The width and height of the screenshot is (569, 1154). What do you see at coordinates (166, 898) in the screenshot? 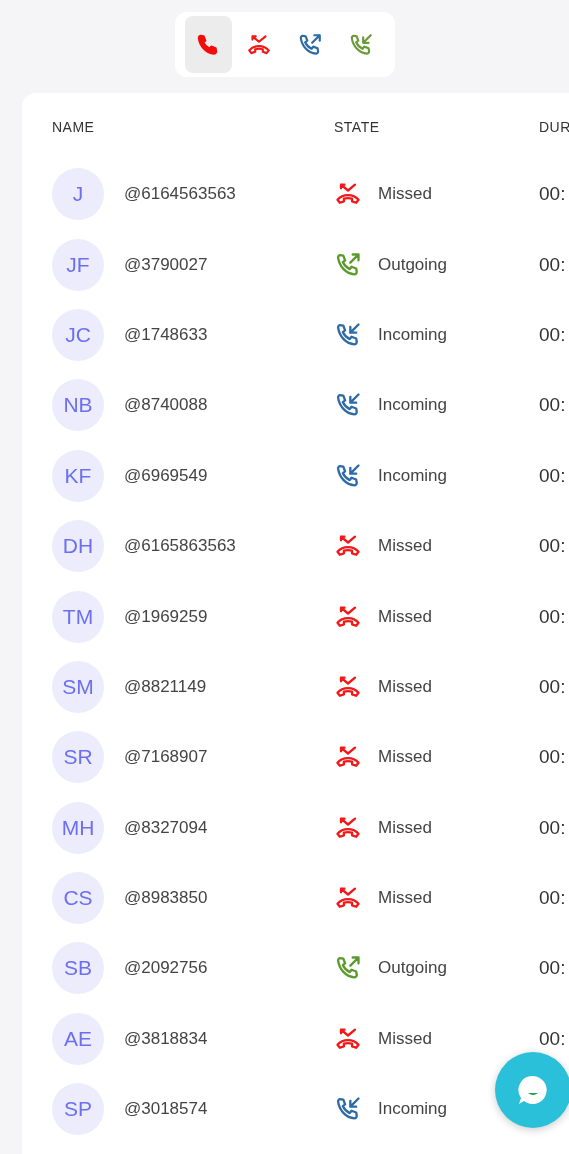
I see `caller-handle: @8983850` at bounding box center [166, 898].